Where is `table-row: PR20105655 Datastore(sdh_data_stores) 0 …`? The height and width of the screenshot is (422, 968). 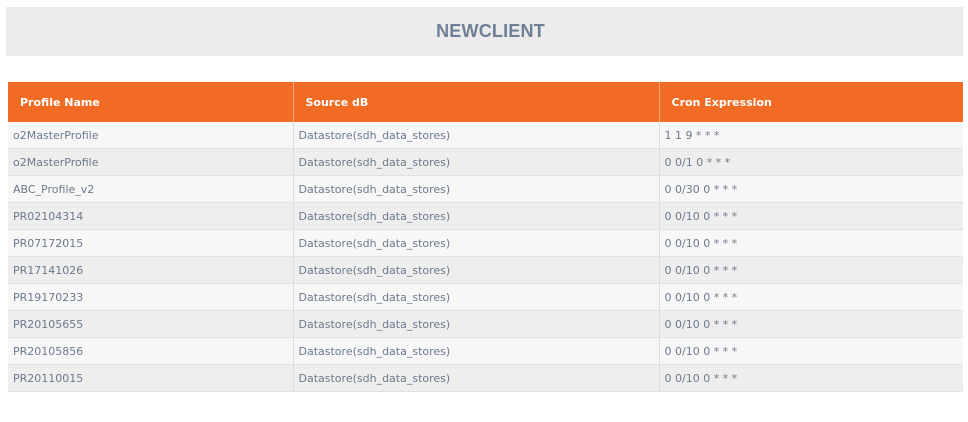
table-row: PR20105655 Datastore(sdh_data_stores) 0 … is located at coordinates (485, 324).